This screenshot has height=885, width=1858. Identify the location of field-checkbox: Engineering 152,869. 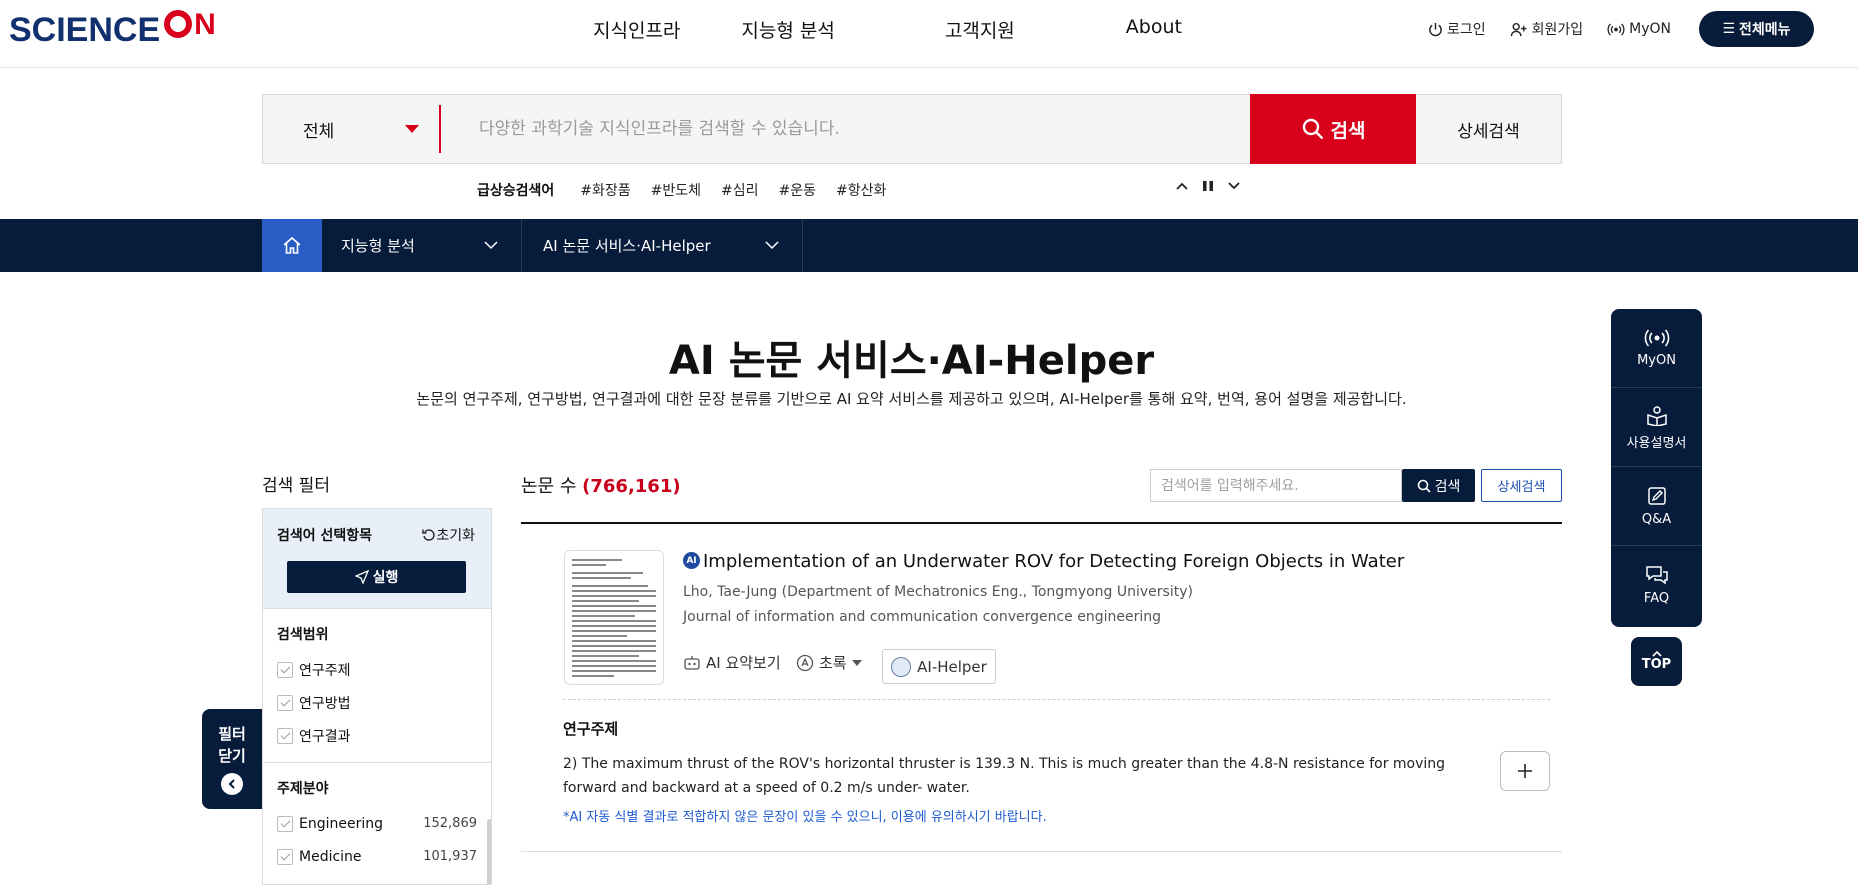
(377, 823).